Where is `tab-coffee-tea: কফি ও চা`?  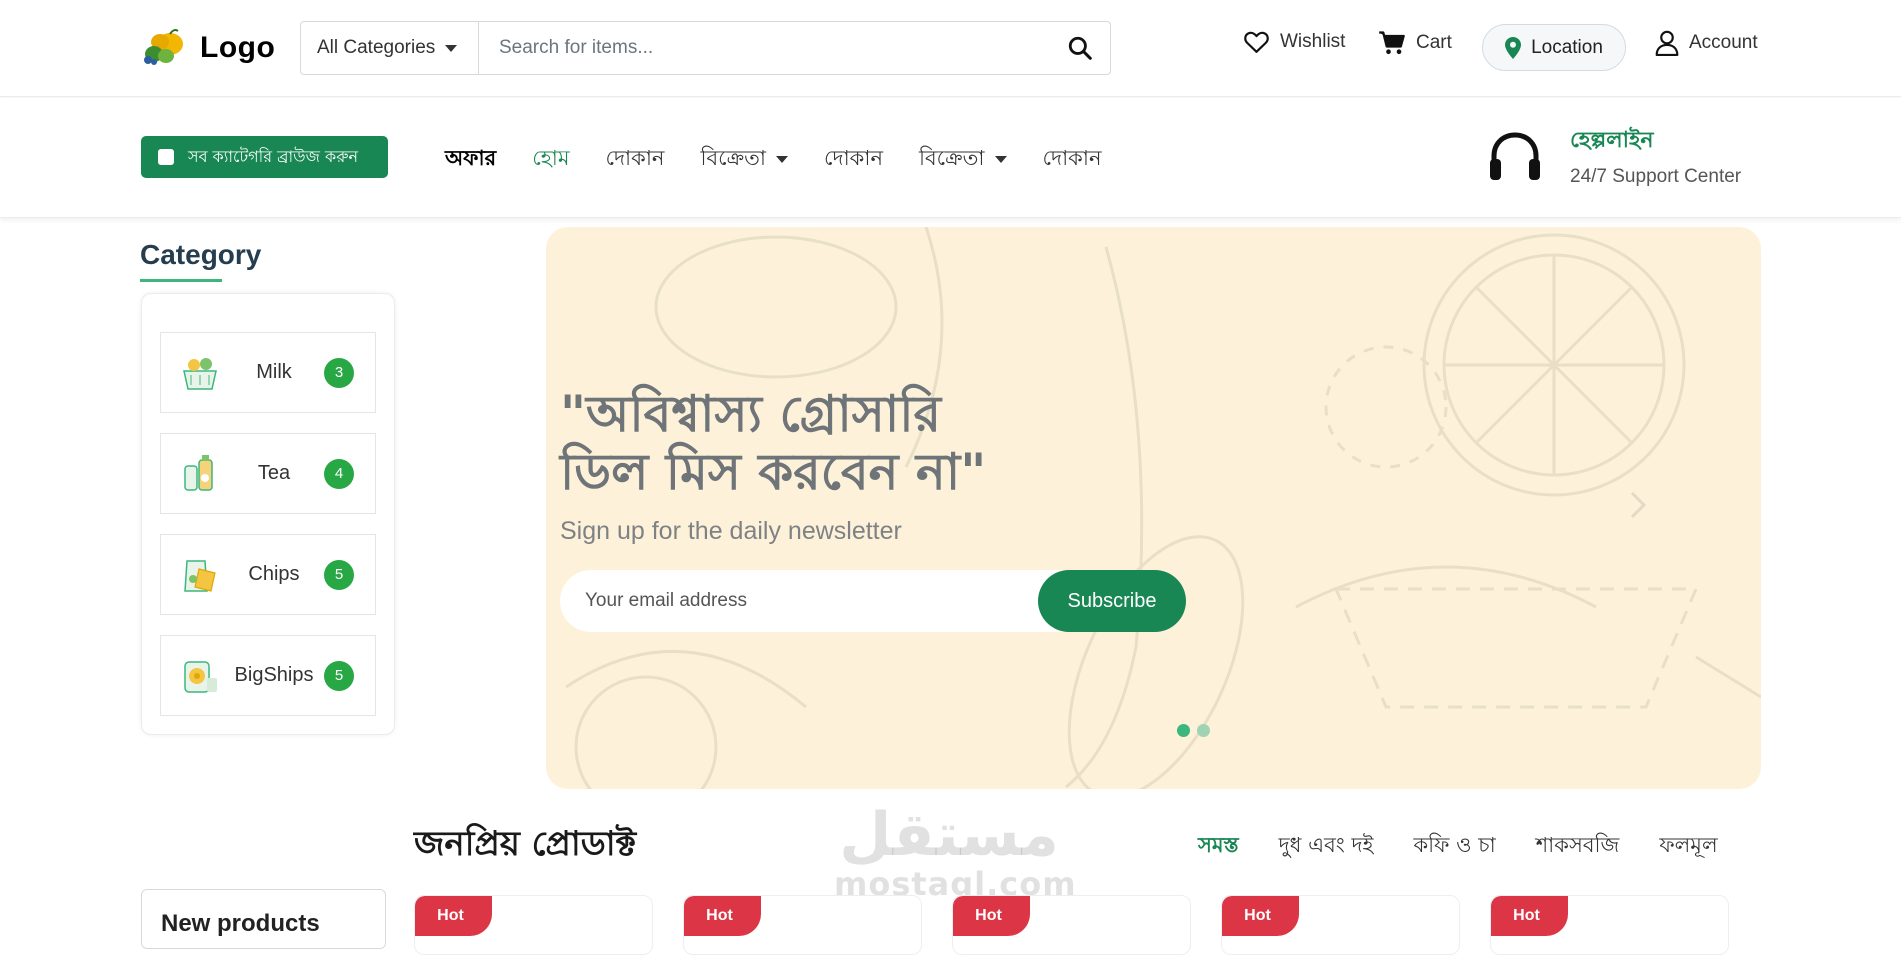
tab-coffee-tea: কফি ও চা is located at coordinates (1454, 846).